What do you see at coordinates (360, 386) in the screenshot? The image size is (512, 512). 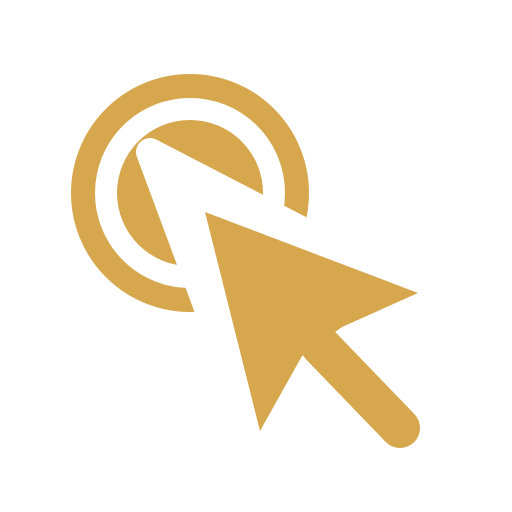 I see `pointer-tail` at bounding box center [360, 386].